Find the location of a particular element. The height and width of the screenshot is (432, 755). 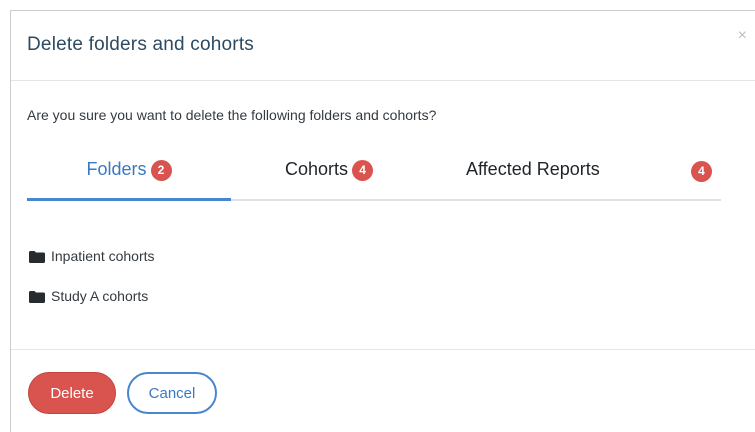

tab-cohorts-label: Cohorts is located at coordinates (317, 169).